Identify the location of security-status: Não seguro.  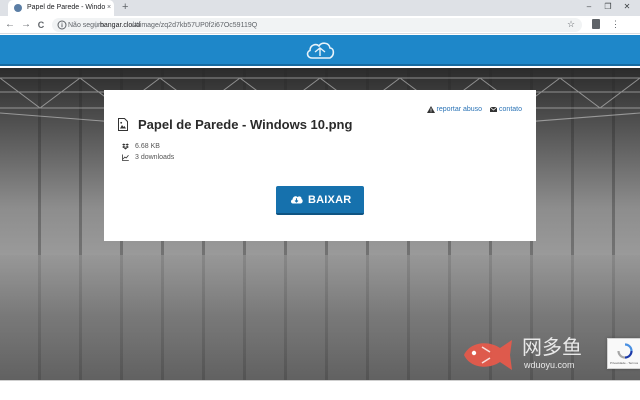
(86, 25).